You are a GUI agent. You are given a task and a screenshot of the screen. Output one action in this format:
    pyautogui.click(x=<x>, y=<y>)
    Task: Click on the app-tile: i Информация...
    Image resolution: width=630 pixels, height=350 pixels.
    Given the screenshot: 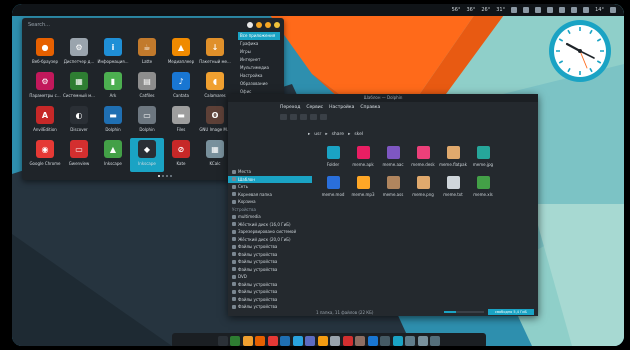 What is the action you would take?
    pyautogui.click(x=113, y=53)
    